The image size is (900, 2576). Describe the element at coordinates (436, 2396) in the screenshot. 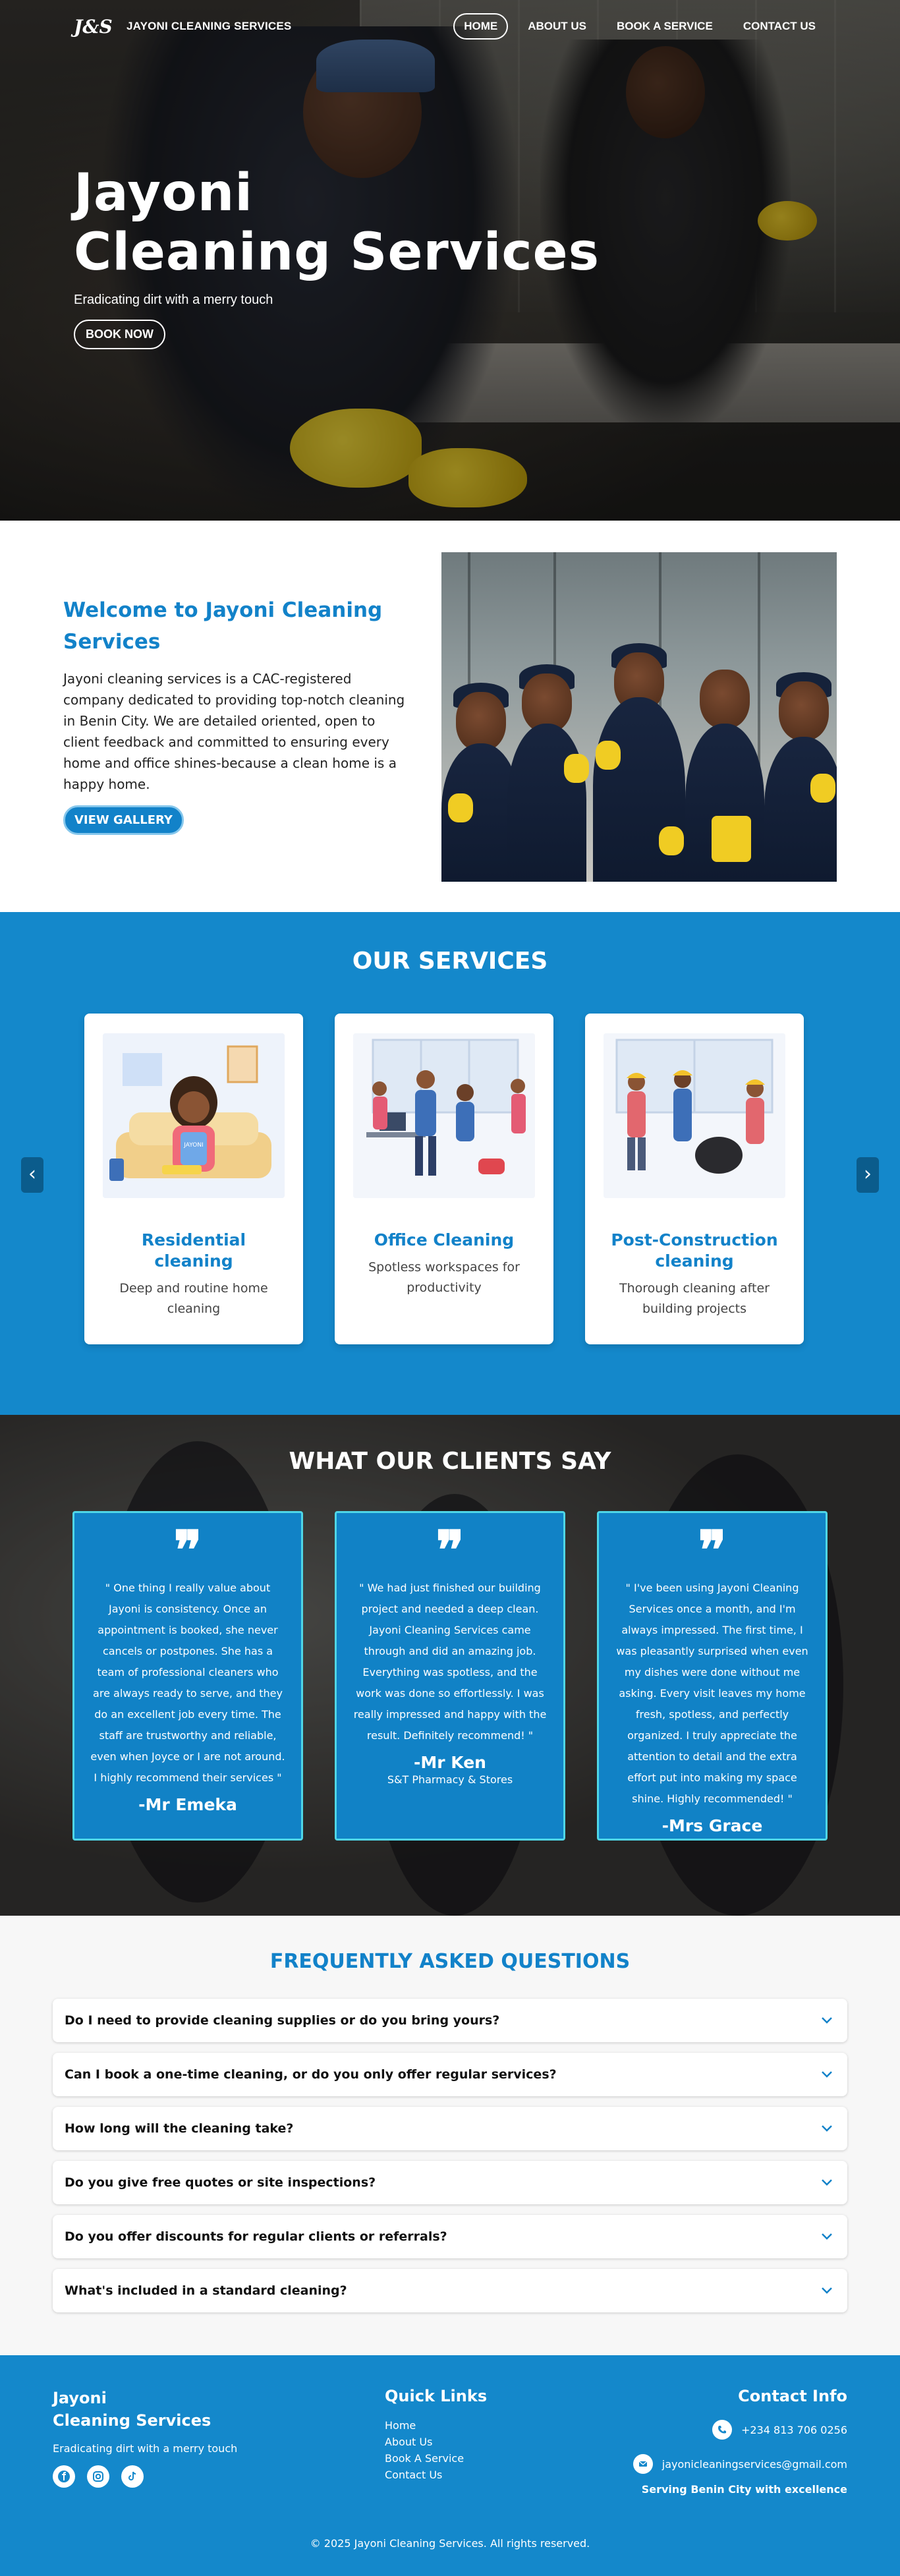

I see `quick-links-title: Quick Links` at that location.